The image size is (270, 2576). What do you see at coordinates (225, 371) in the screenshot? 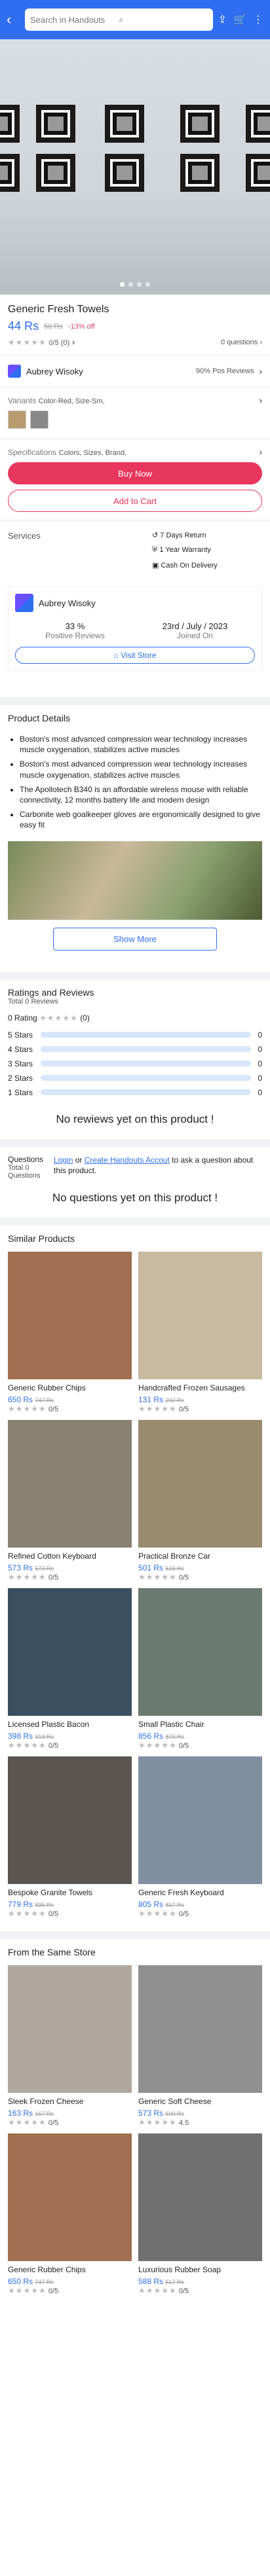
I see `seller-reviews: 90% Pos Reviews` at bounding box center [225, 371].